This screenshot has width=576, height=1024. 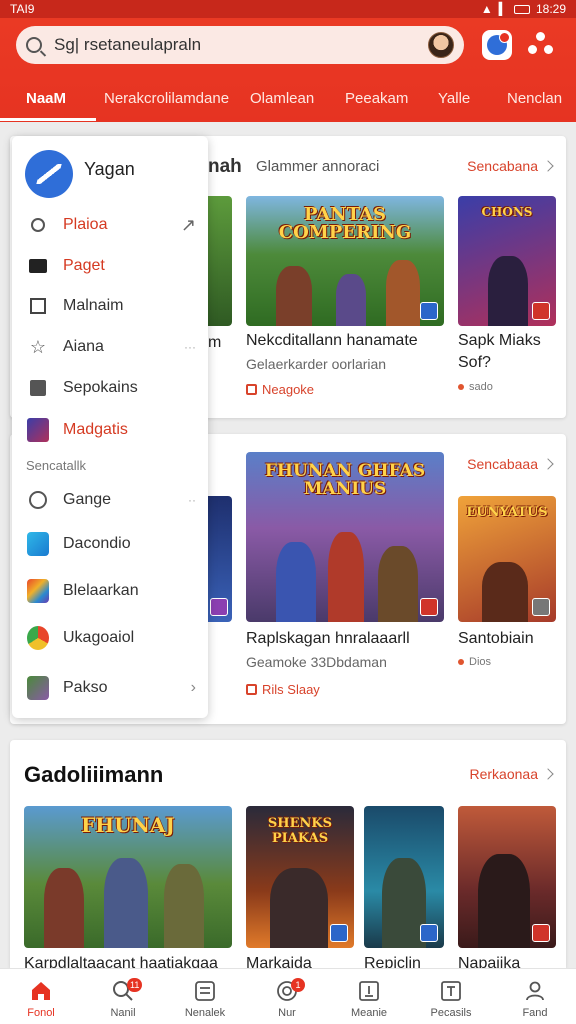 What do you see at coordinates (56, 465) in the screenshot?
I see `menu-section-label: Sencatallk` at bounding box center [56, 465].